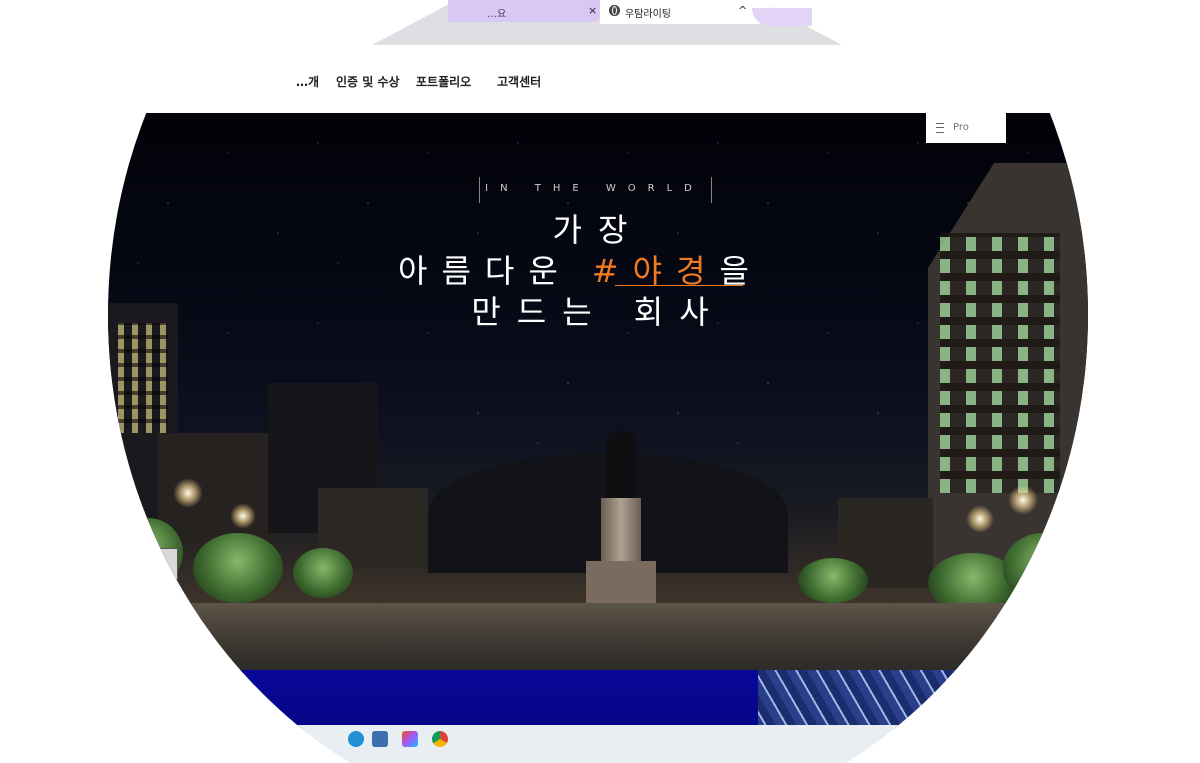 The height and width of the screenshot is (763, 1200). Describe the element at coordinates (410, 739) in the screenshot. I see `figma-icon` at that location.